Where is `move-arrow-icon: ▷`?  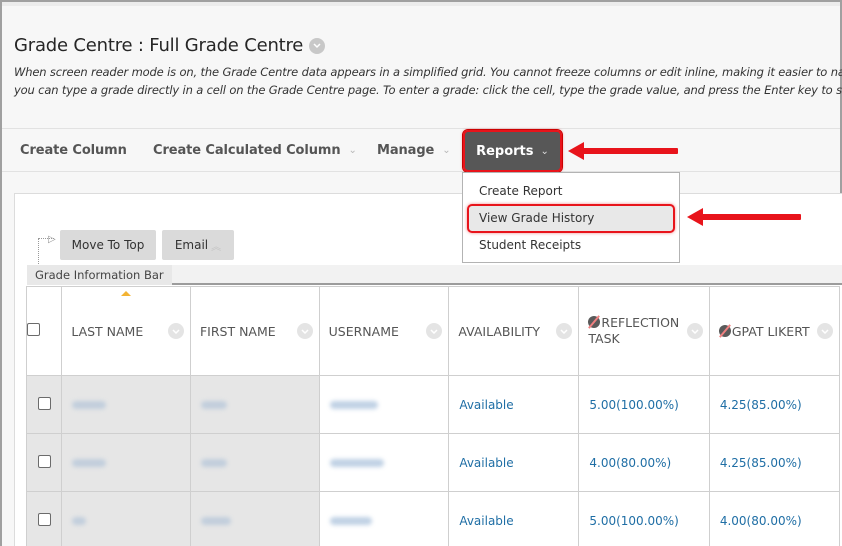 move-arrow-icon: ▷ is located at coordinates (52, 239).